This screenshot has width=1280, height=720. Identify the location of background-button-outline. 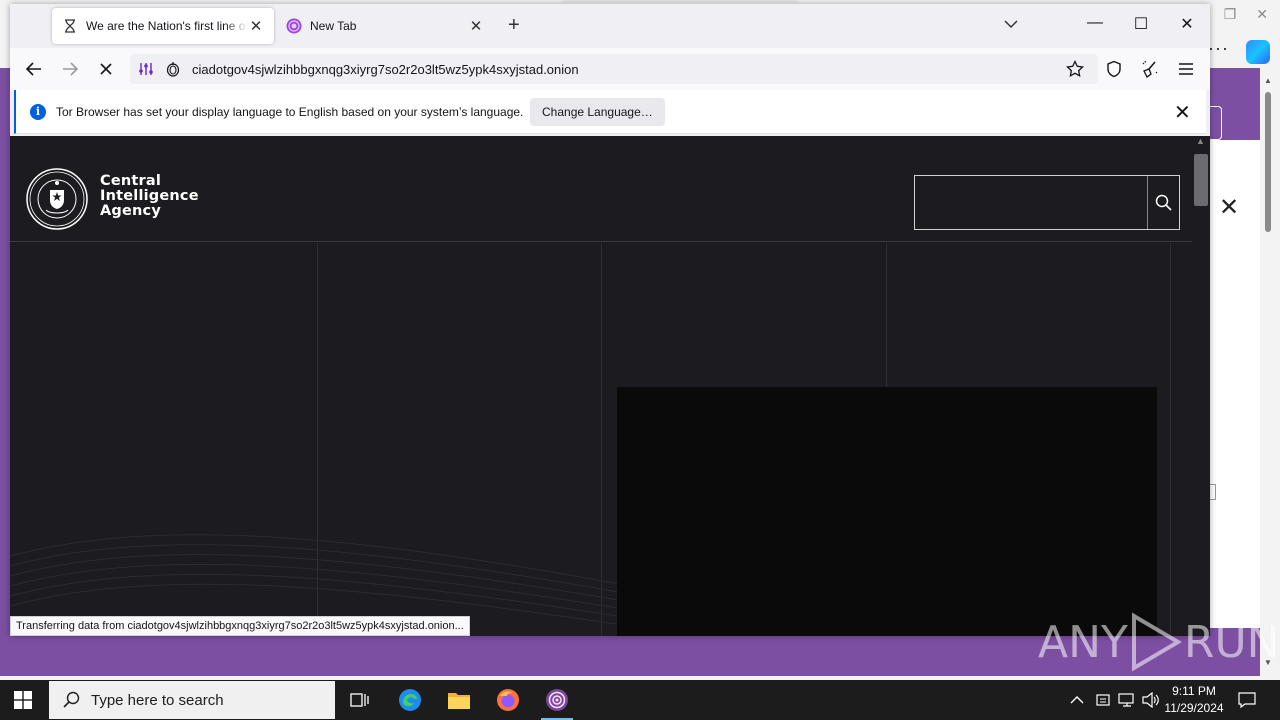
(1215, 123).